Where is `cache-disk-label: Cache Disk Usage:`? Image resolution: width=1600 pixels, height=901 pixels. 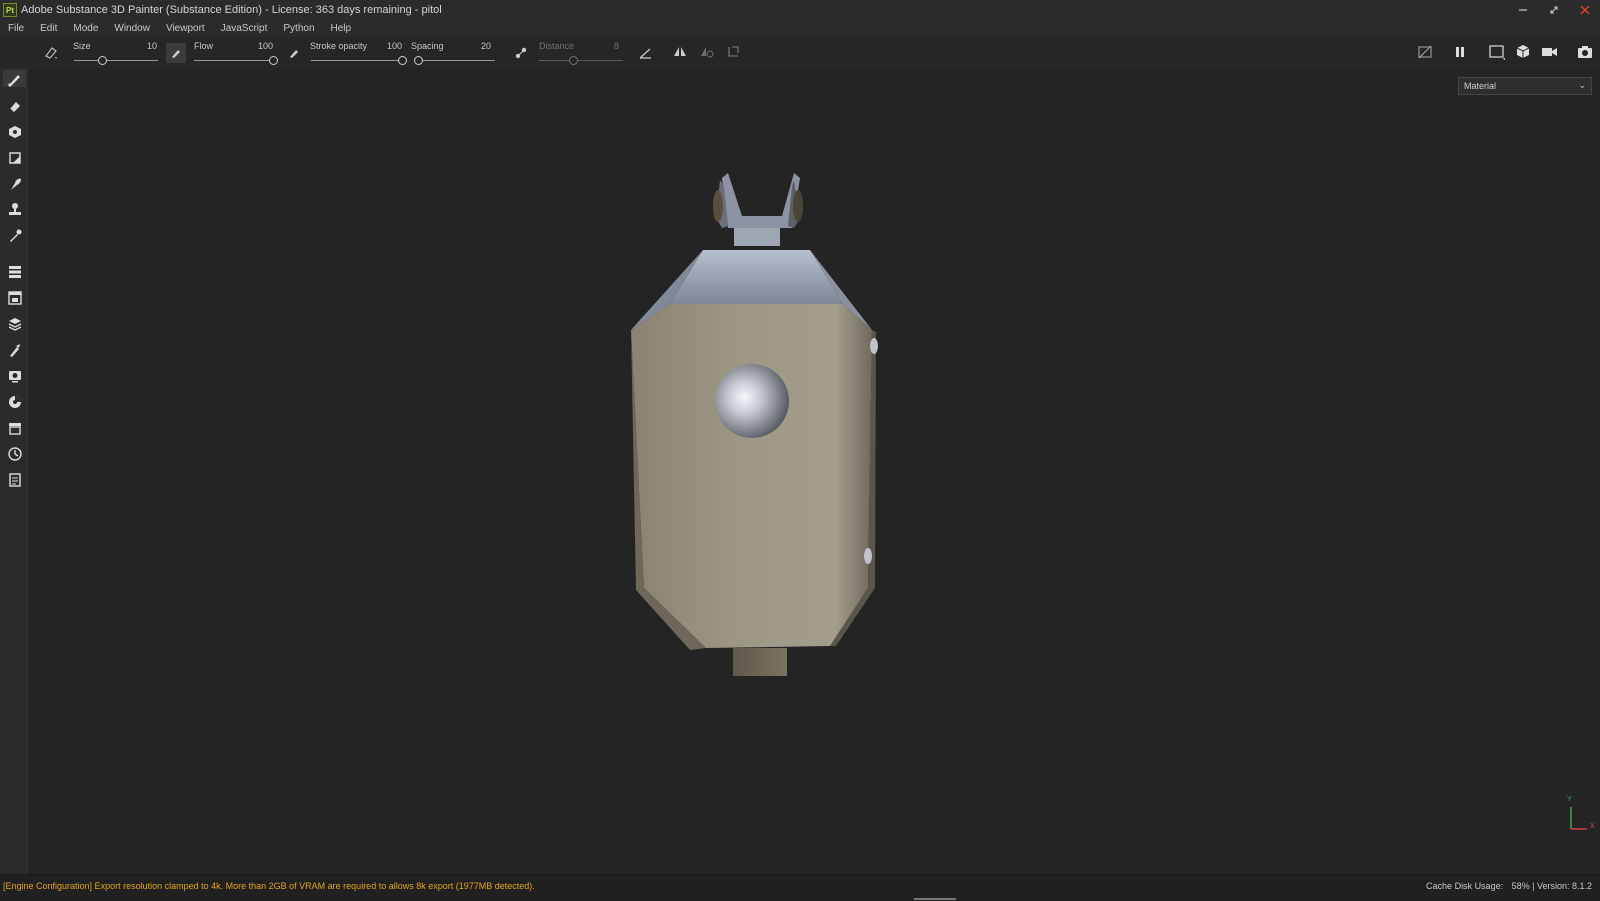
cache-disk-label: Cache Disk Usage: is located at coordinates (1465, 886).